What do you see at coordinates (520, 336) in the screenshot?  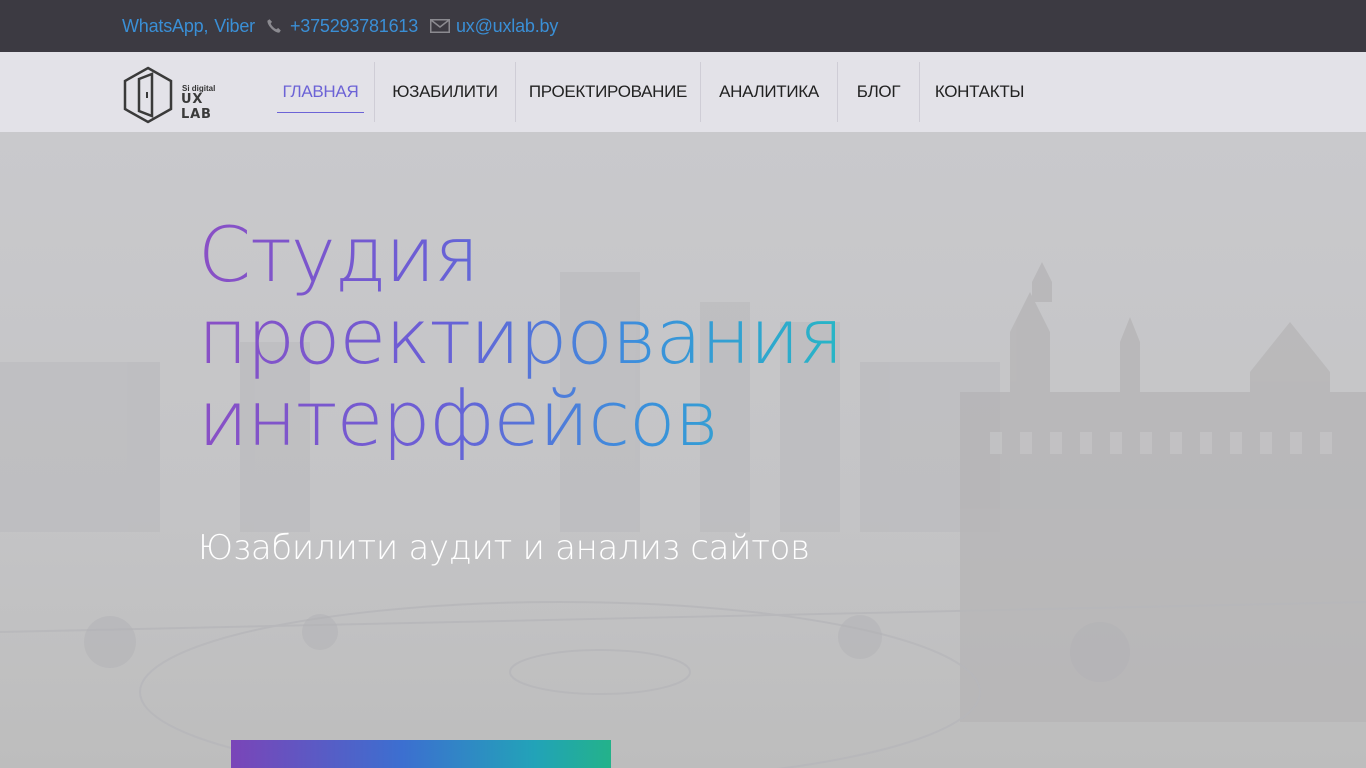 I see `hero-title-line: проектирования` at bounding box center [520, 336].